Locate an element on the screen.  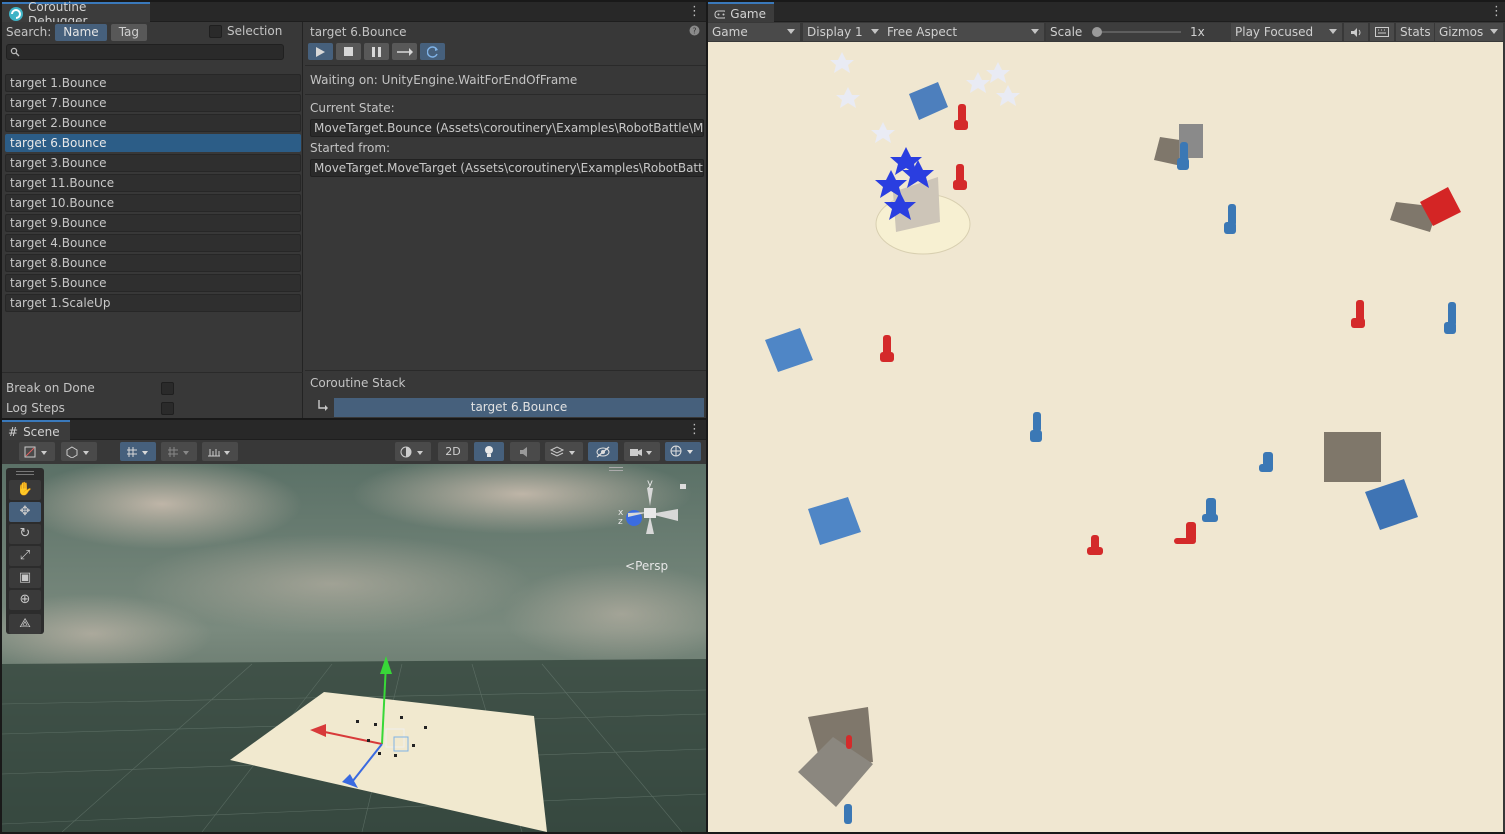
gizmo-globe-icon is located at coordinates (681, 451).